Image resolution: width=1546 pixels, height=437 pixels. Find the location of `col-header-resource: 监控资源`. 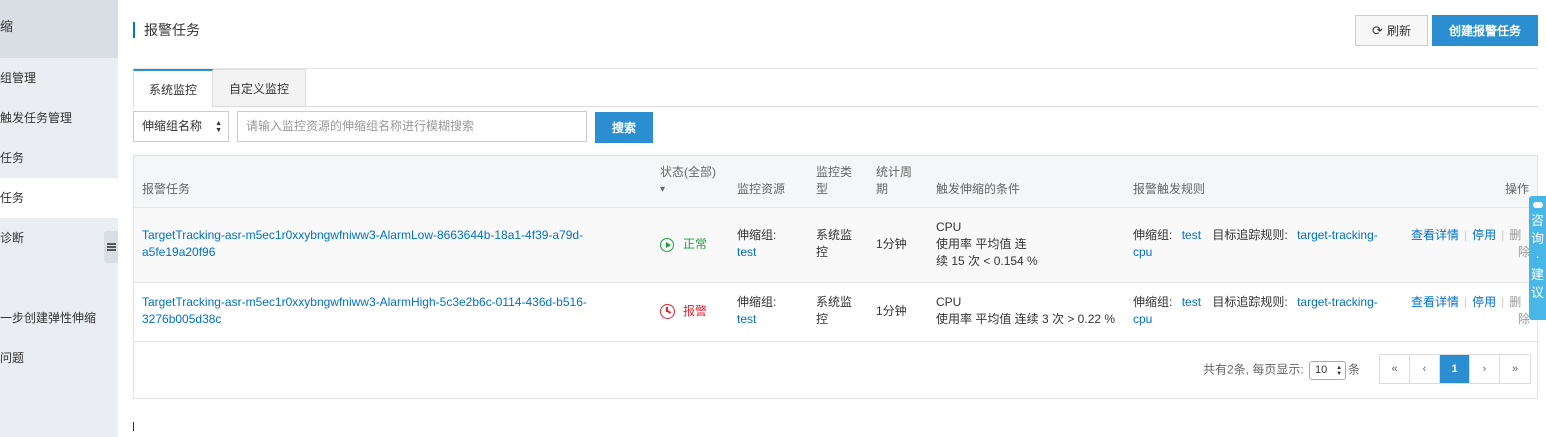

col-header-resource: 监控资源 is located at coordinates (761, 189).